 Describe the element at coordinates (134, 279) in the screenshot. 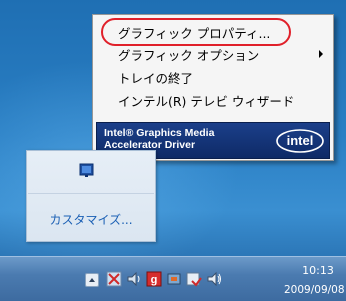

I see `volume-icon` at that location.